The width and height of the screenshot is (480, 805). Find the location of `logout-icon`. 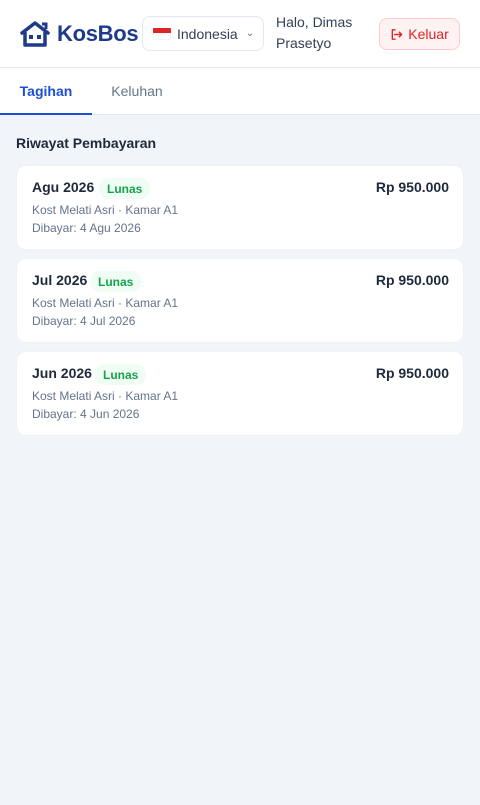

logout-icon is located at coordinates (397, 34).